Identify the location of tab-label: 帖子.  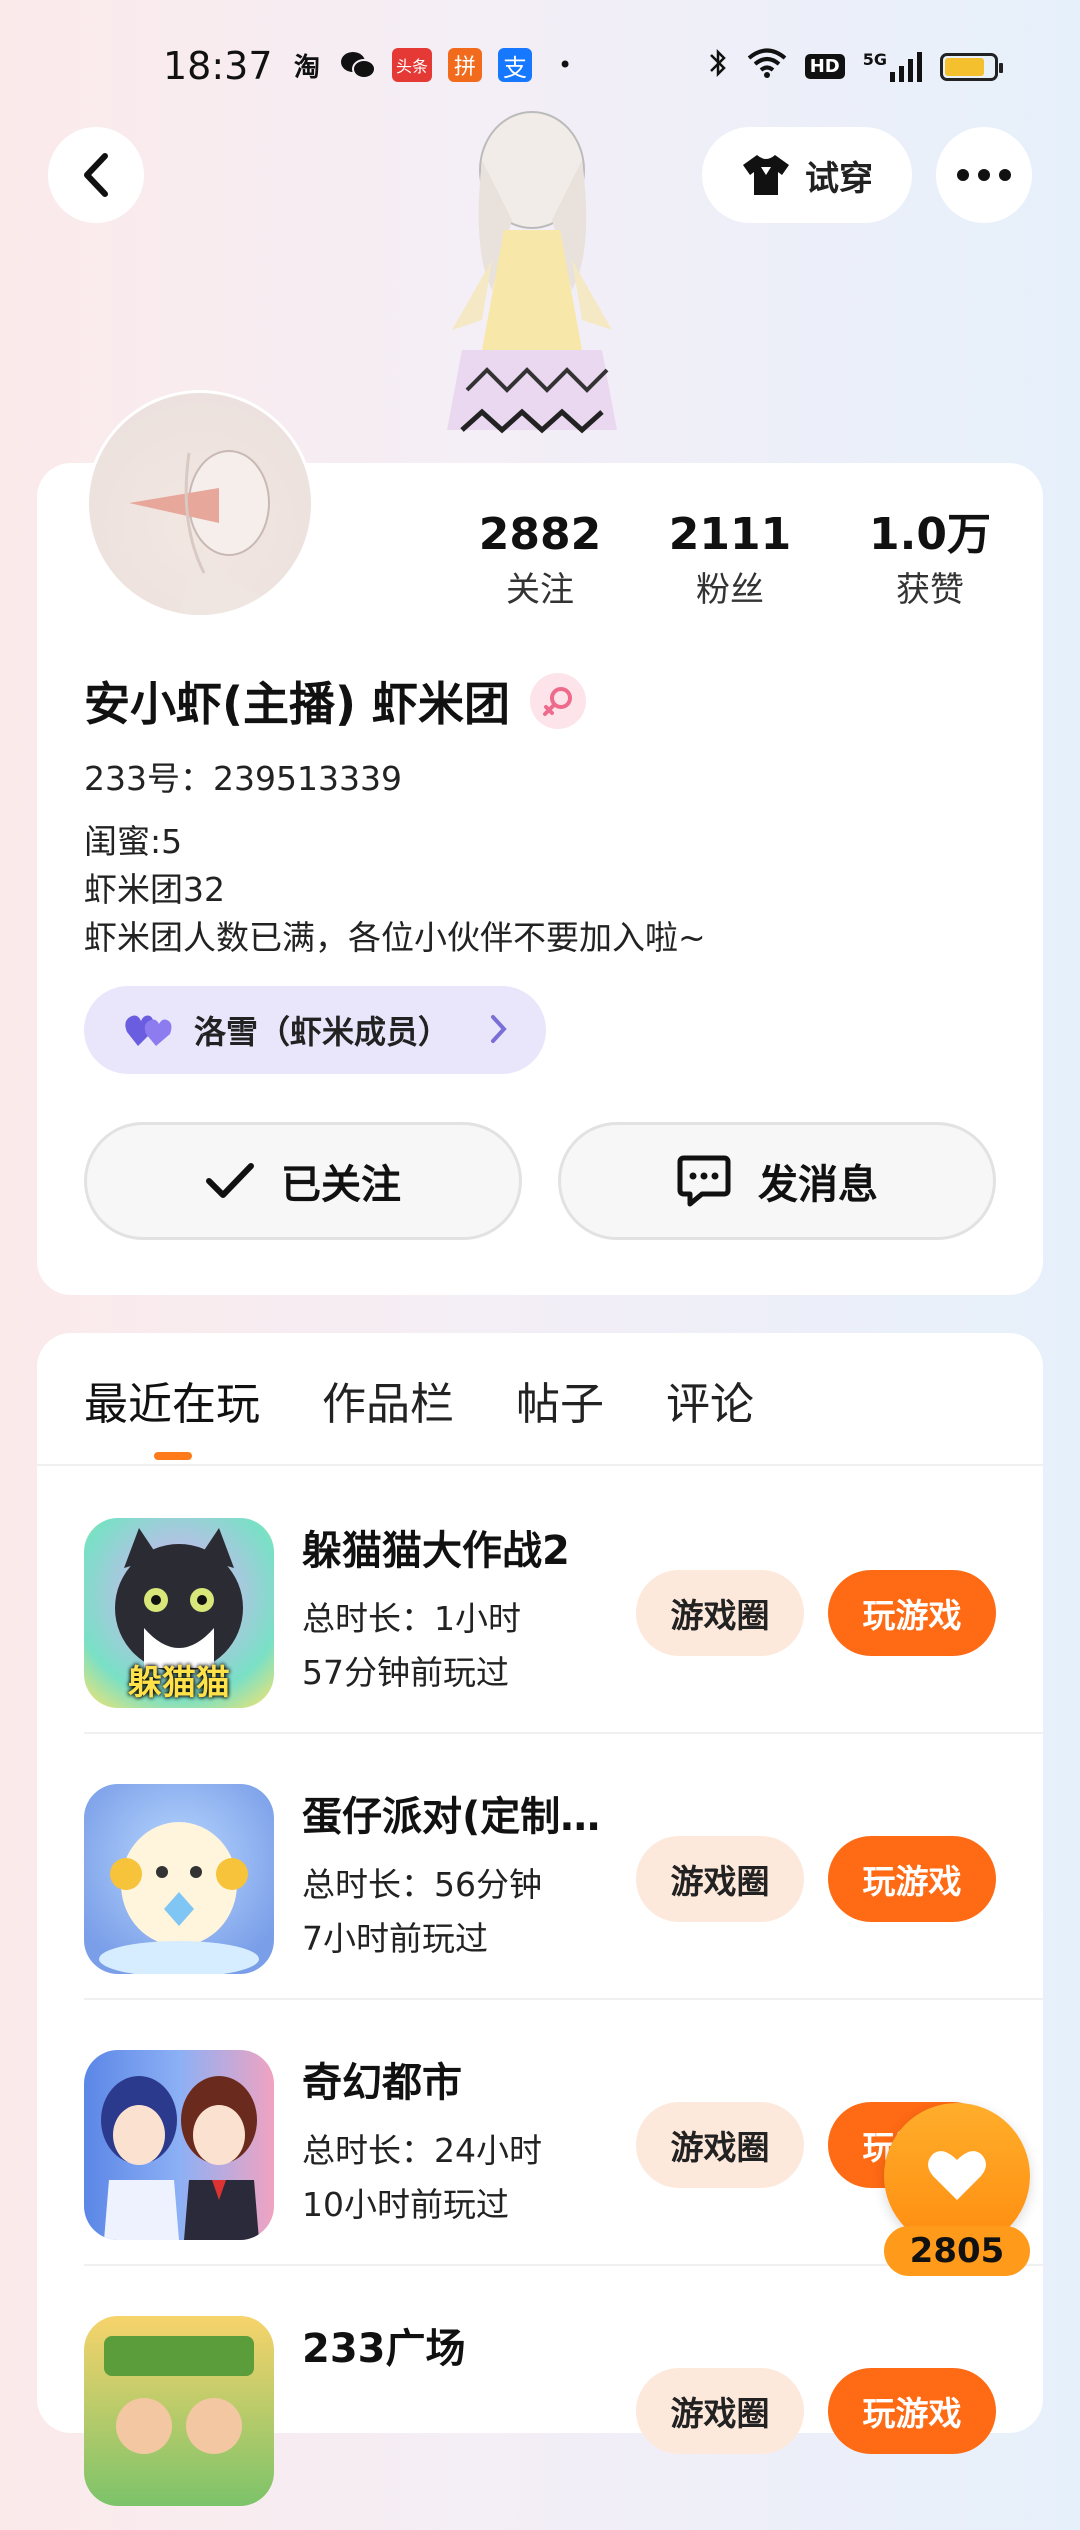
(560, 1404).